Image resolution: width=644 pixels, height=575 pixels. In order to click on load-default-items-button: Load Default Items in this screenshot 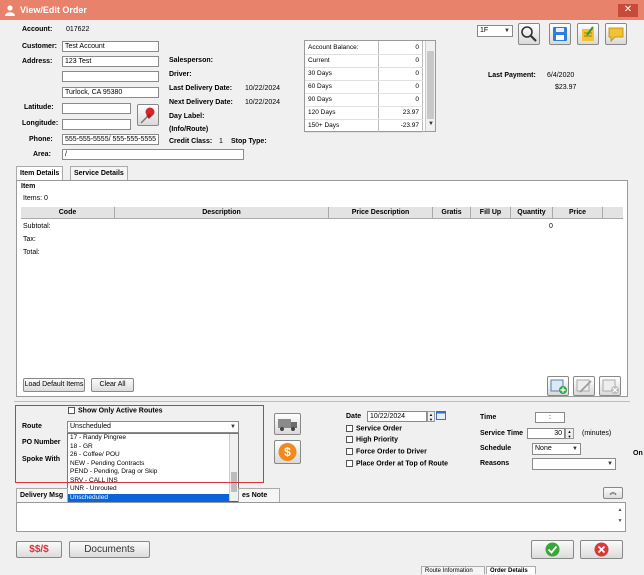, I will do `click(54, 385)`.